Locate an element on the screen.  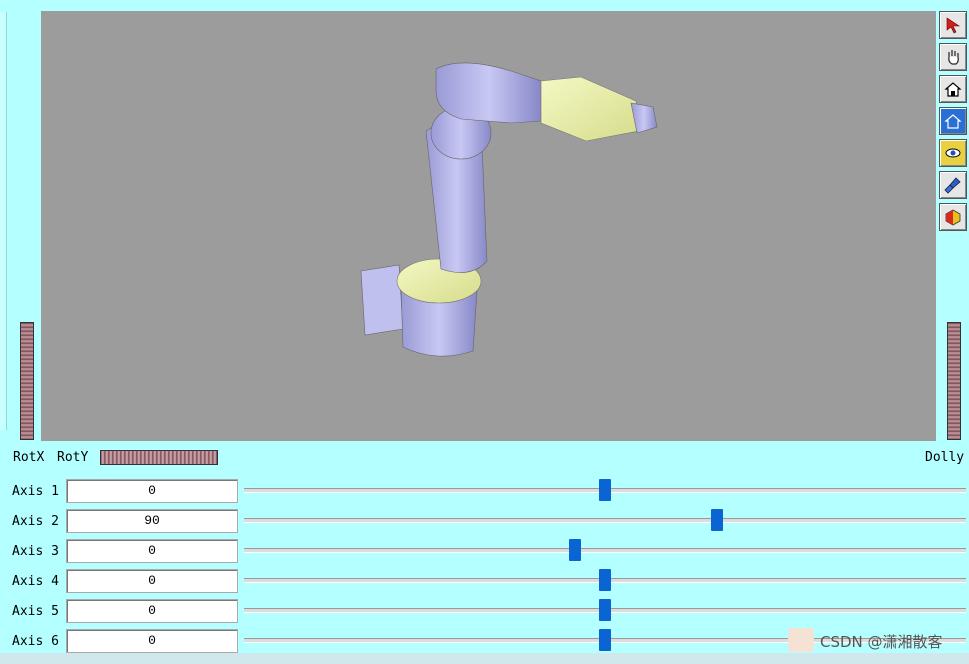
axis-row: Axis 5 0 is located at coordinates (484, 612).